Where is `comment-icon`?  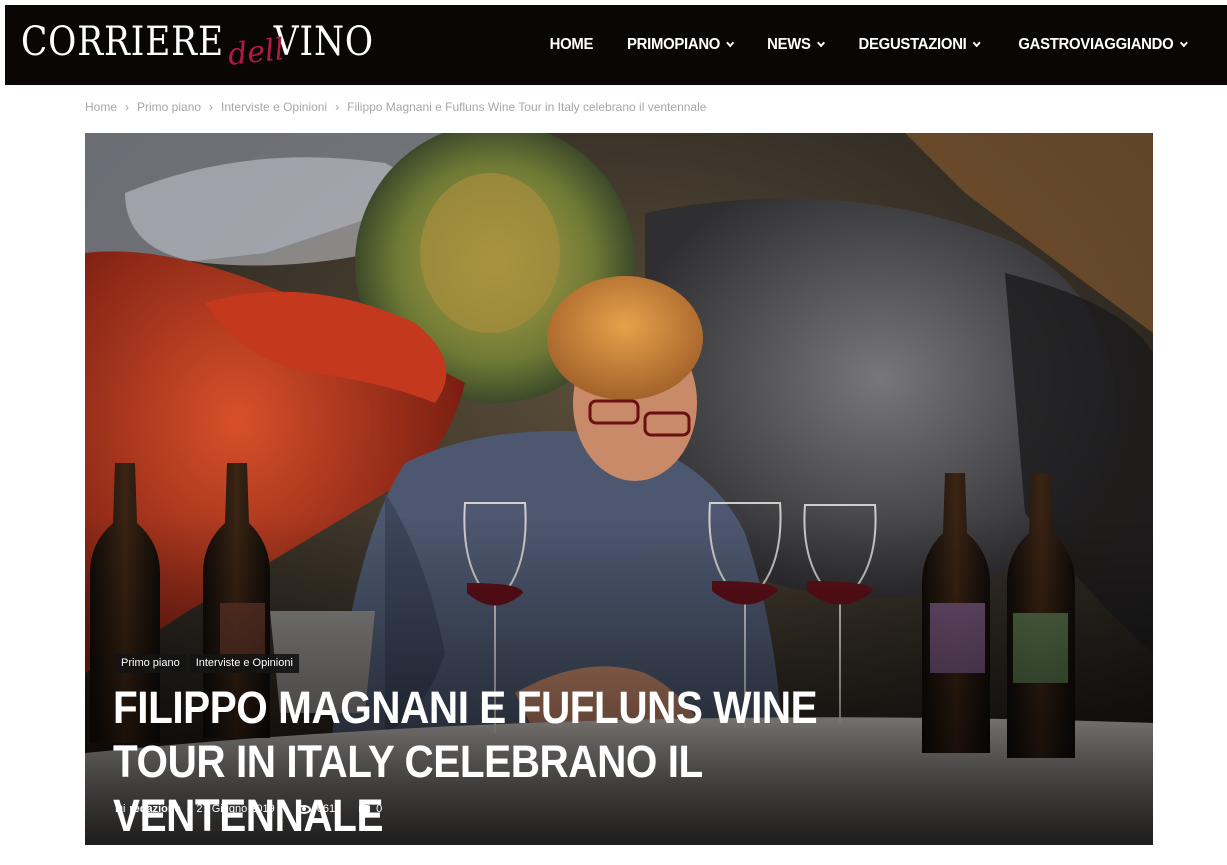 comment-icon is located at coordinates (365, 810).